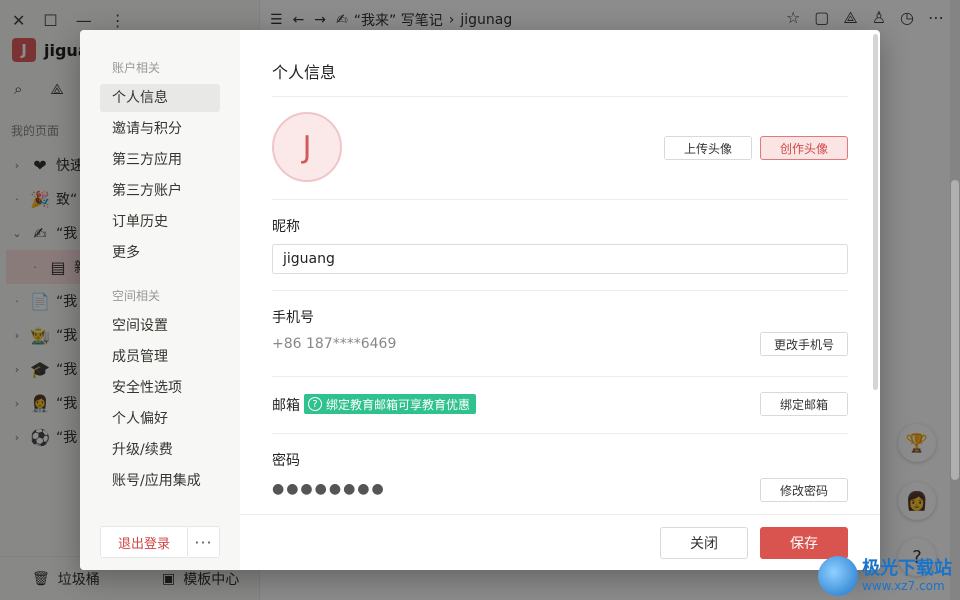 The height and width of the screenshot is (600, 960). Describe the element at coordinates (708, 148) in the screenshot. I see `upload-avatar-button: 上传头像` at that location.